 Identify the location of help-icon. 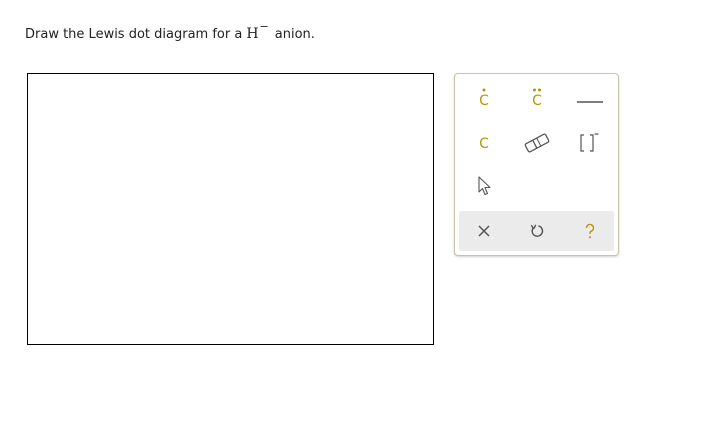
(590, 231).